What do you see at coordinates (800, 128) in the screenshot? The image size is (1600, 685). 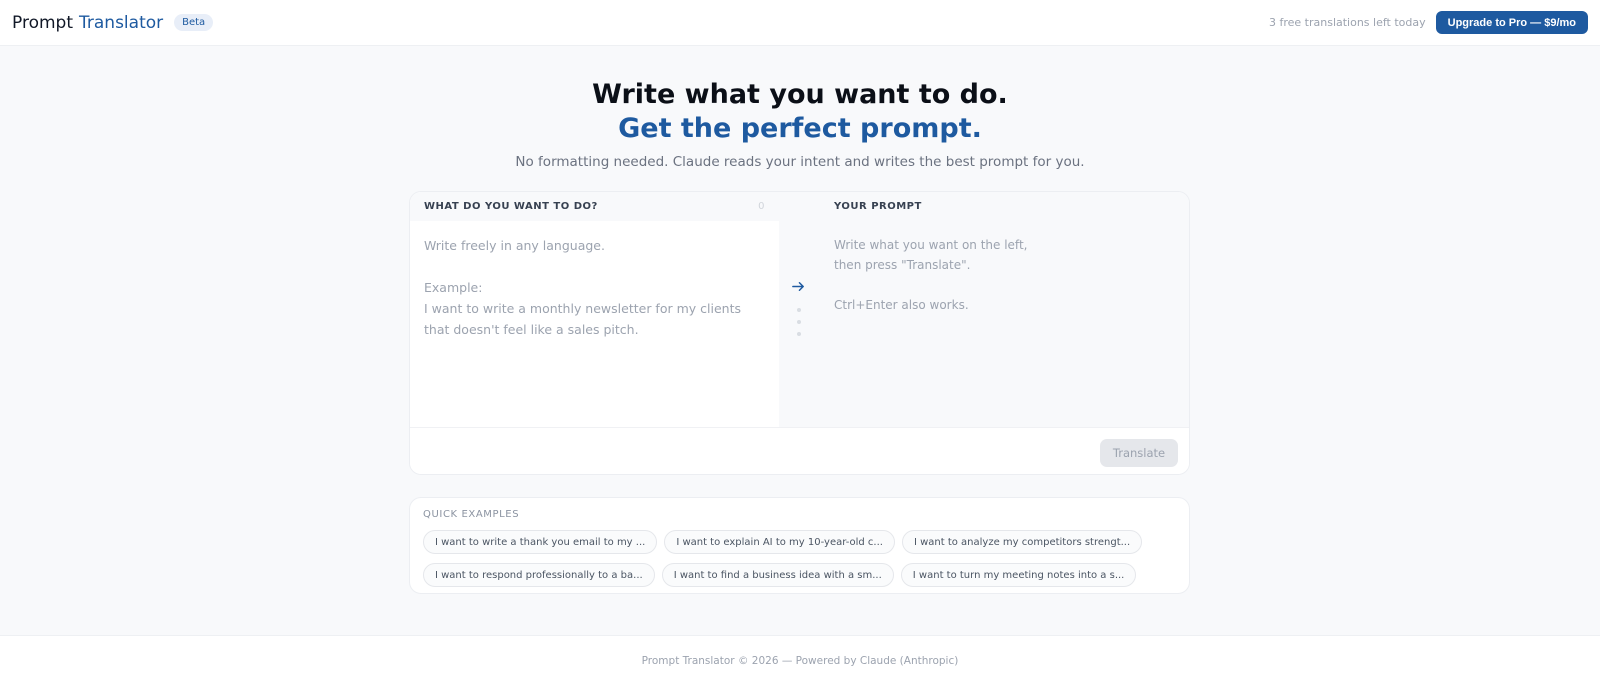 I see `hero-title-accent: Get the perfect prompt.` at bounding box center [800, 128].